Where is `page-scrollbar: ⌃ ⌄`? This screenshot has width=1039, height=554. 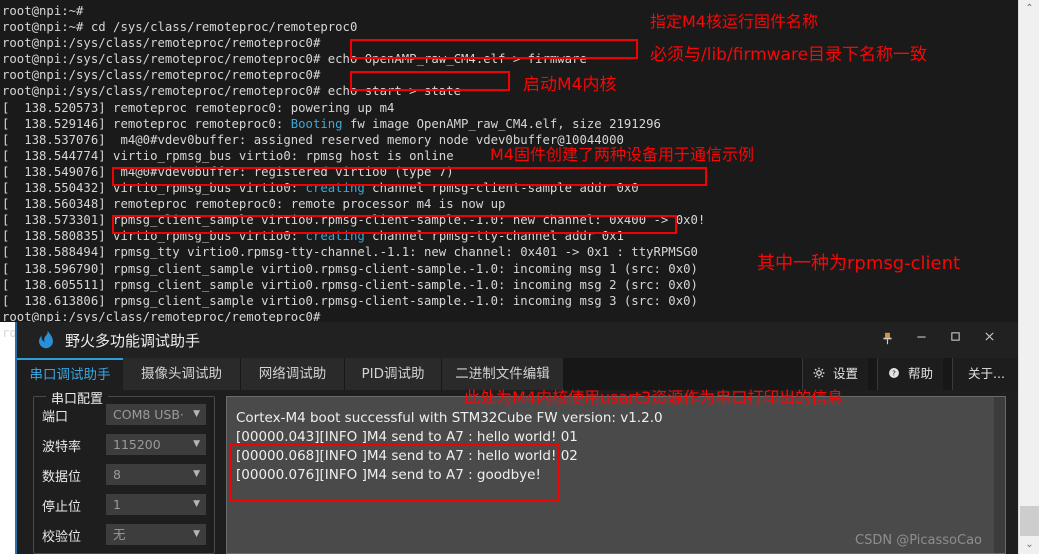 page-scrollbar: ⌃ ⌄ is located at coordinates (1028, 277).